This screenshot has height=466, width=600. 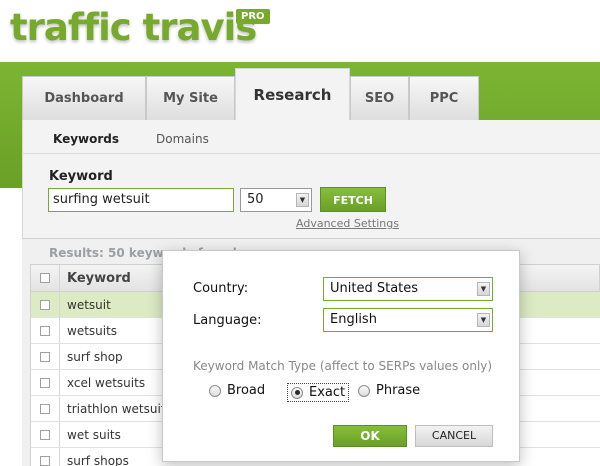 I want to click on tab-seo: SEO, so click(x=379, y=98).